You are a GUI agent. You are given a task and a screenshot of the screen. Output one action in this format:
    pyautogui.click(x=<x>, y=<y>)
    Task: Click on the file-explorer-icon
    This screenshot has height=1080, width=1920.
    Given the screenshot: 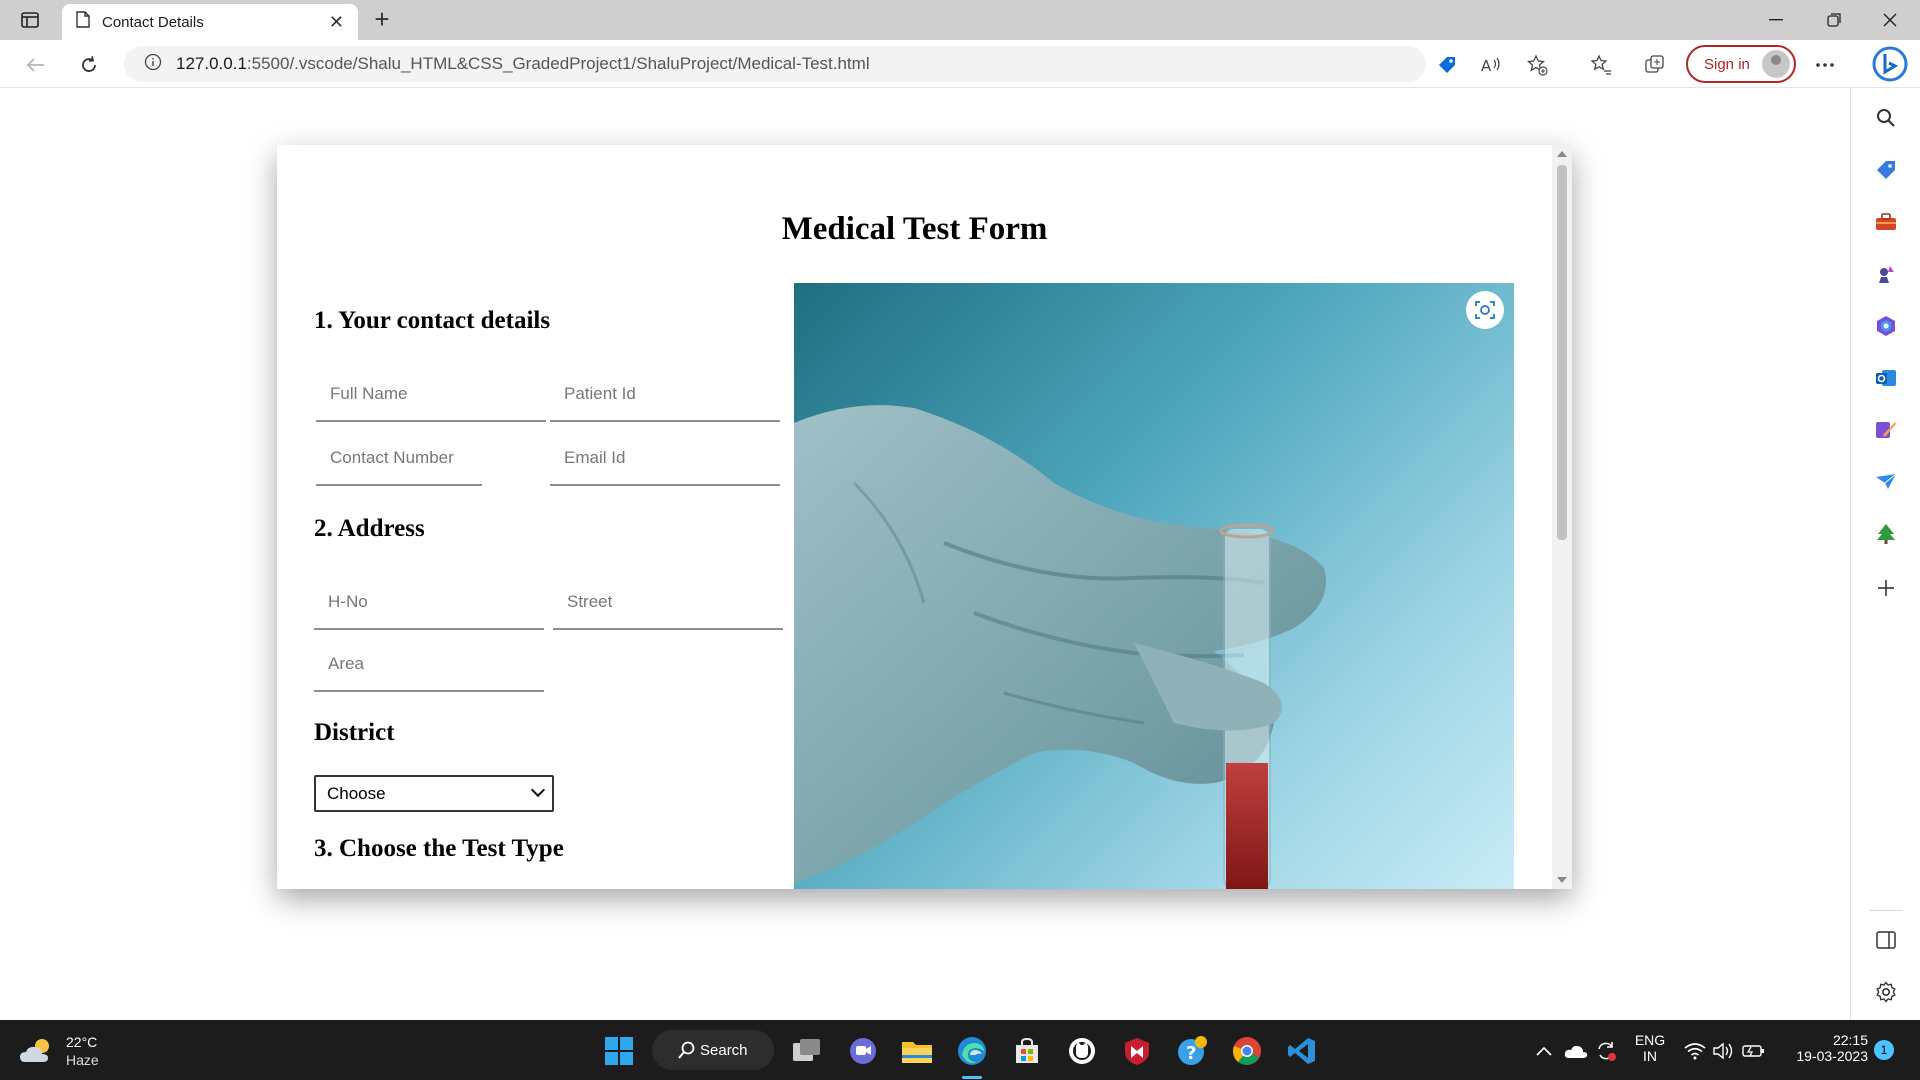 What is the action you would take?
    pyautogui.click(x=917, y=1051)
    